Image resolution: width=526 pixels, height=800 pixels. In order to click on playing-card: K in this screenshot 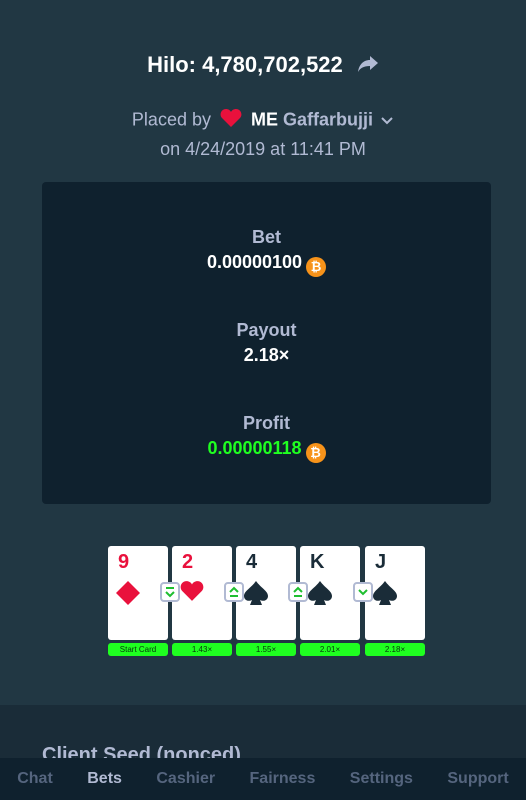, I will do `click(330, 593)`.